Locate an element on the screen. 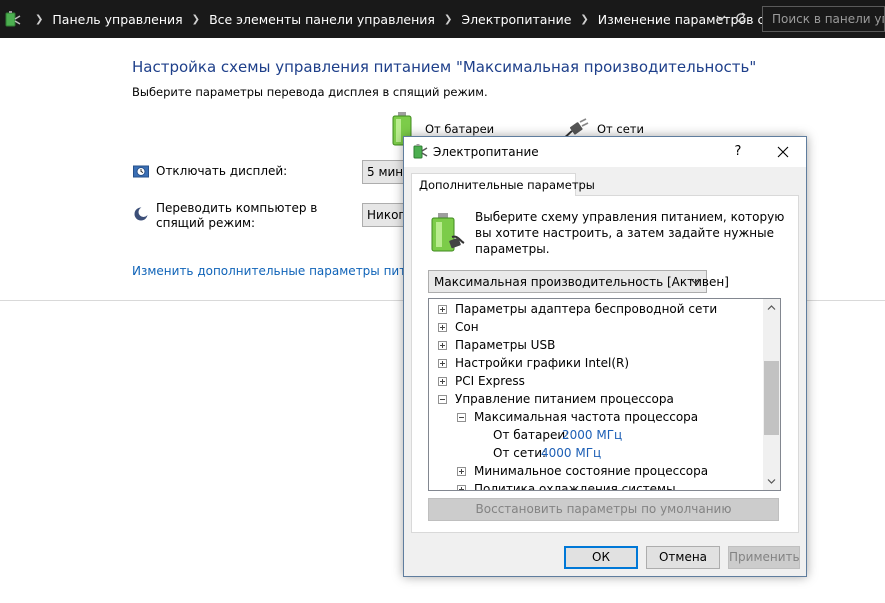 Image resolution: width=885 pixels, height=603 pixels. setting-label: От сети: is located at coordinates (520, 453).